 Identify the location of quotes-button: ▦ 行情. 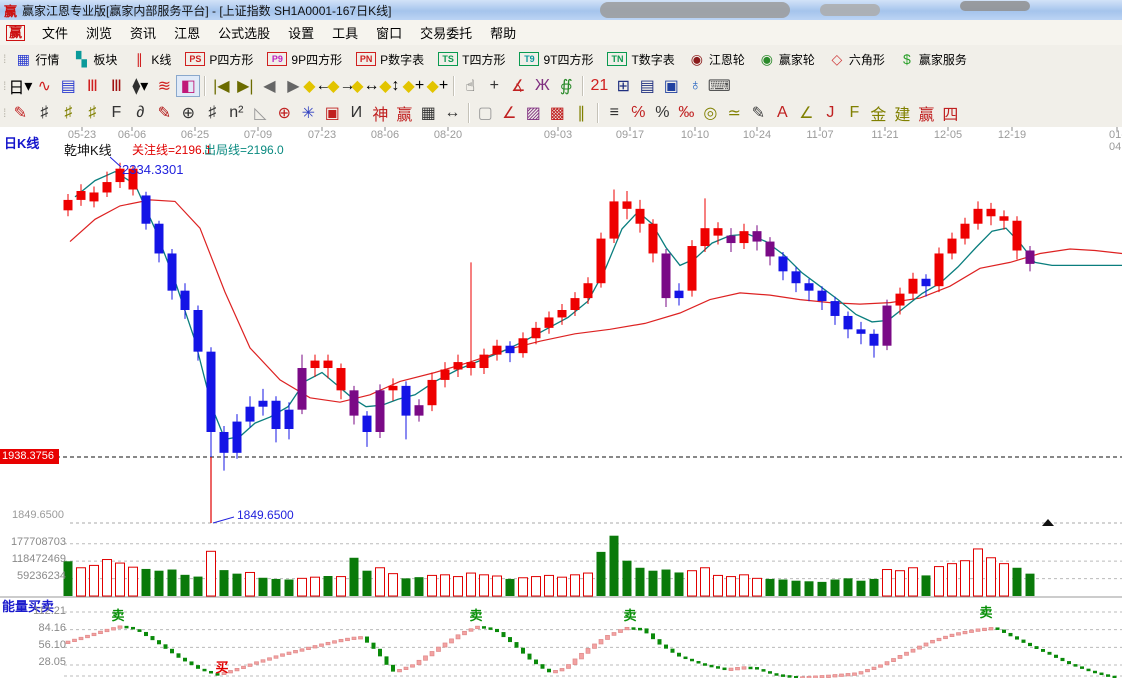
(37, 59).